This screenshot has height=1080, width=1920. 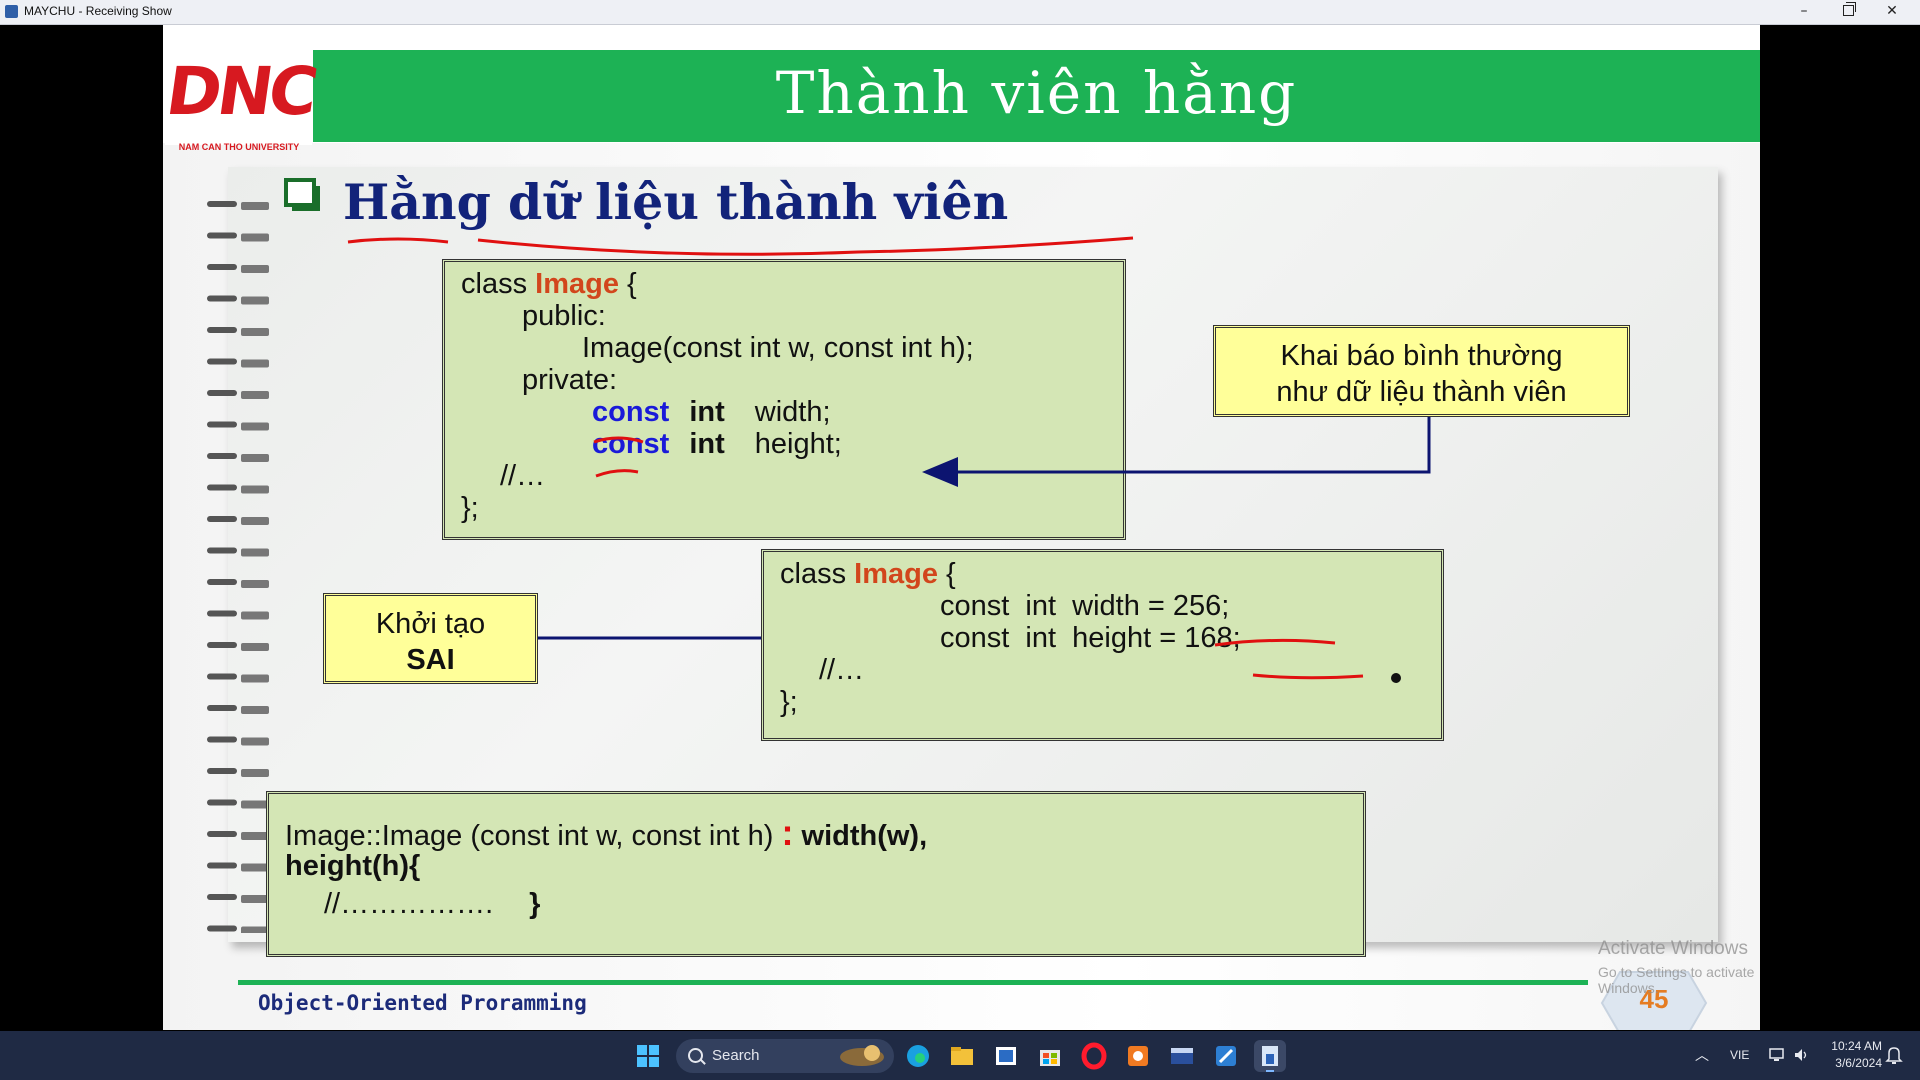 I want to click on store-icon, so click(x=1050, y=1056).